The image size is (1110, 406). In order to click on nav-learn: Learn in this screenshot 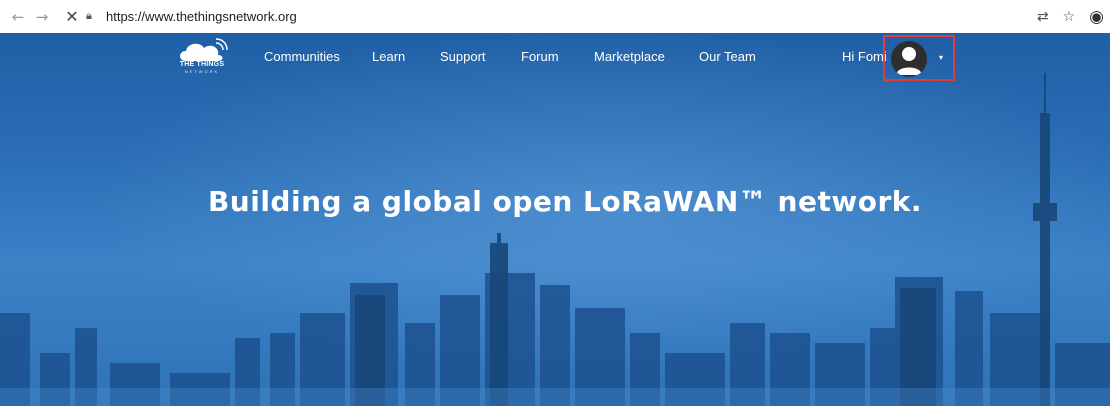, I will do `click(388, 56)`.